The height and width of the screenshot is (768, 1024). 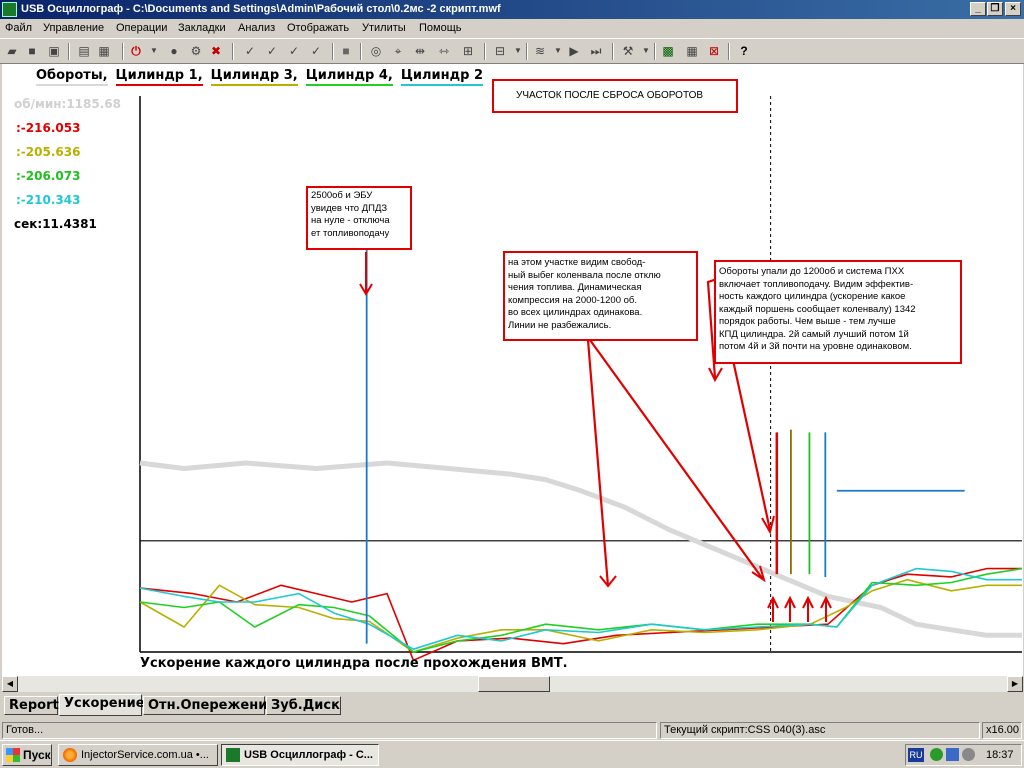 What do you see at coordinates (48, 200) in the screenshot?
I see `readout-cyl2: :-210.343` at bounding box center [48, 200].